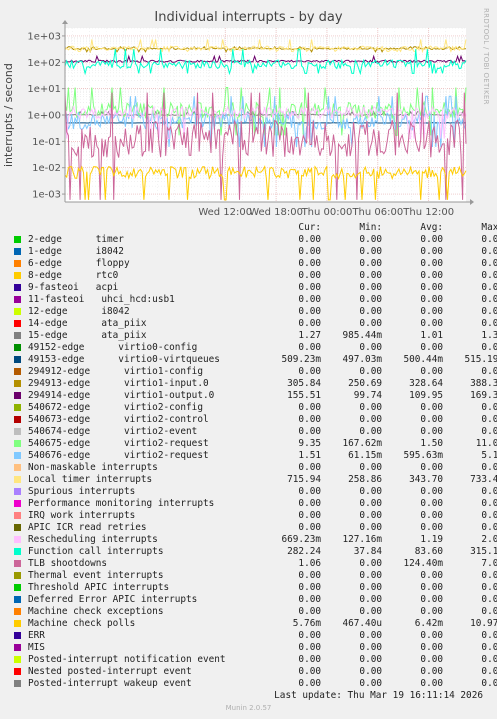 This screenshot has height=719, width=497. I want to click on legend-row: MIS 0.00 0.00 0.00 0.00, so click(254, 648).